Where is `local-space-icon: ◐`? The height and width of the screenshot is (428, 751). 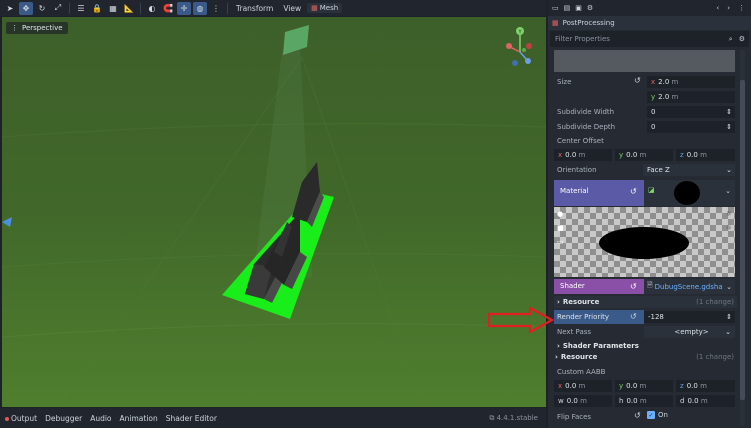 local-space-icon: ◐ is located at coordinates (152, 8).